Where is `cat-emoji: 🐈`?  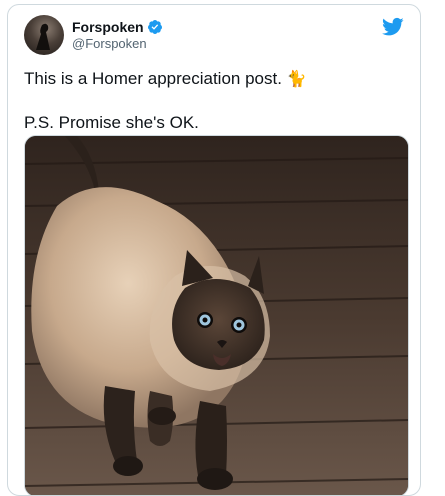
cat-emoji: 🐈 is located at coordinates (296, 78).